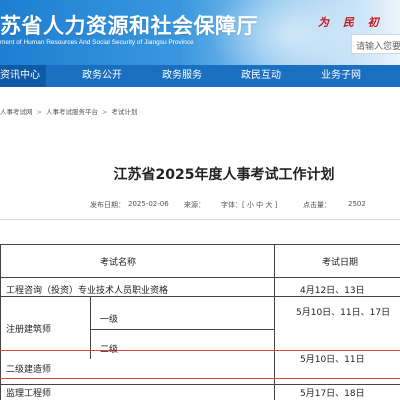 The height and width of the screenshot is (400, 400). I want to click on breadcrumb-item: 人事考试服务平台, so click(72, 111).